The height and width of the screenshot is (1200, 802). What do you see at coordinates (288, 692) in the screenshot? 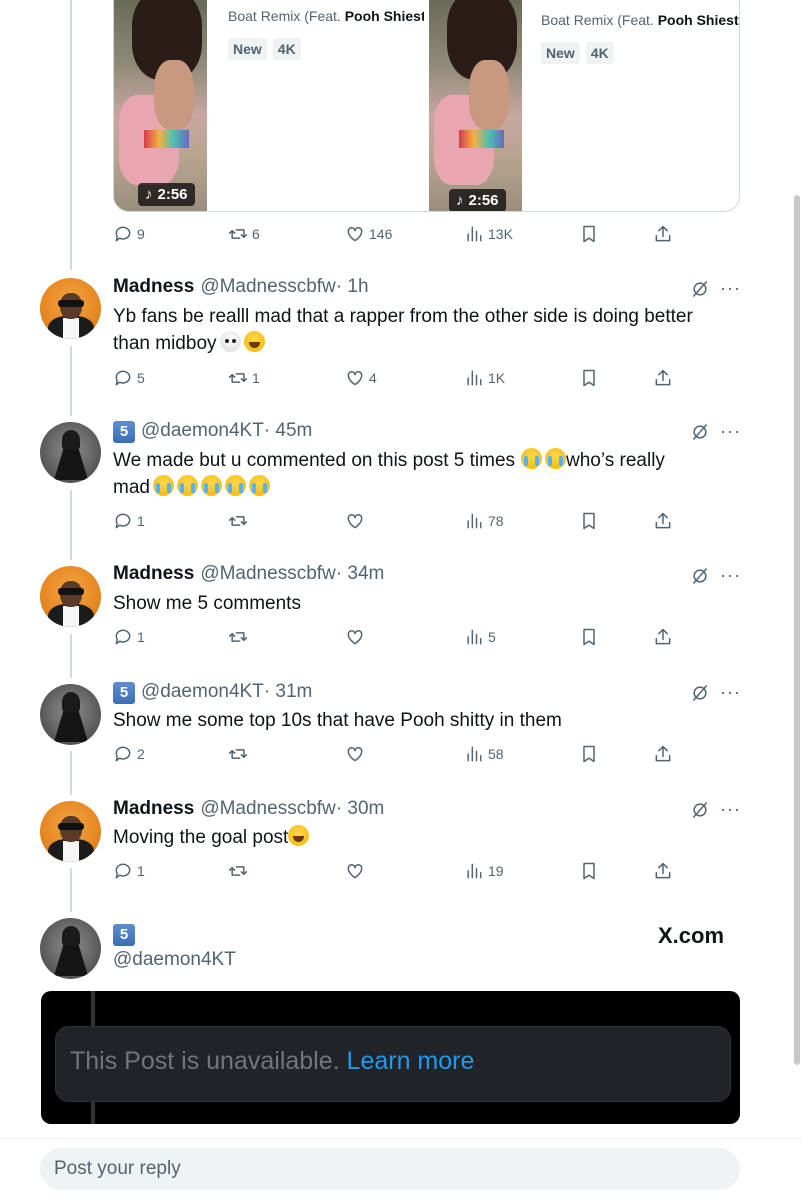
I see `timestamp: · 31m` at bounding box center [288, 692].